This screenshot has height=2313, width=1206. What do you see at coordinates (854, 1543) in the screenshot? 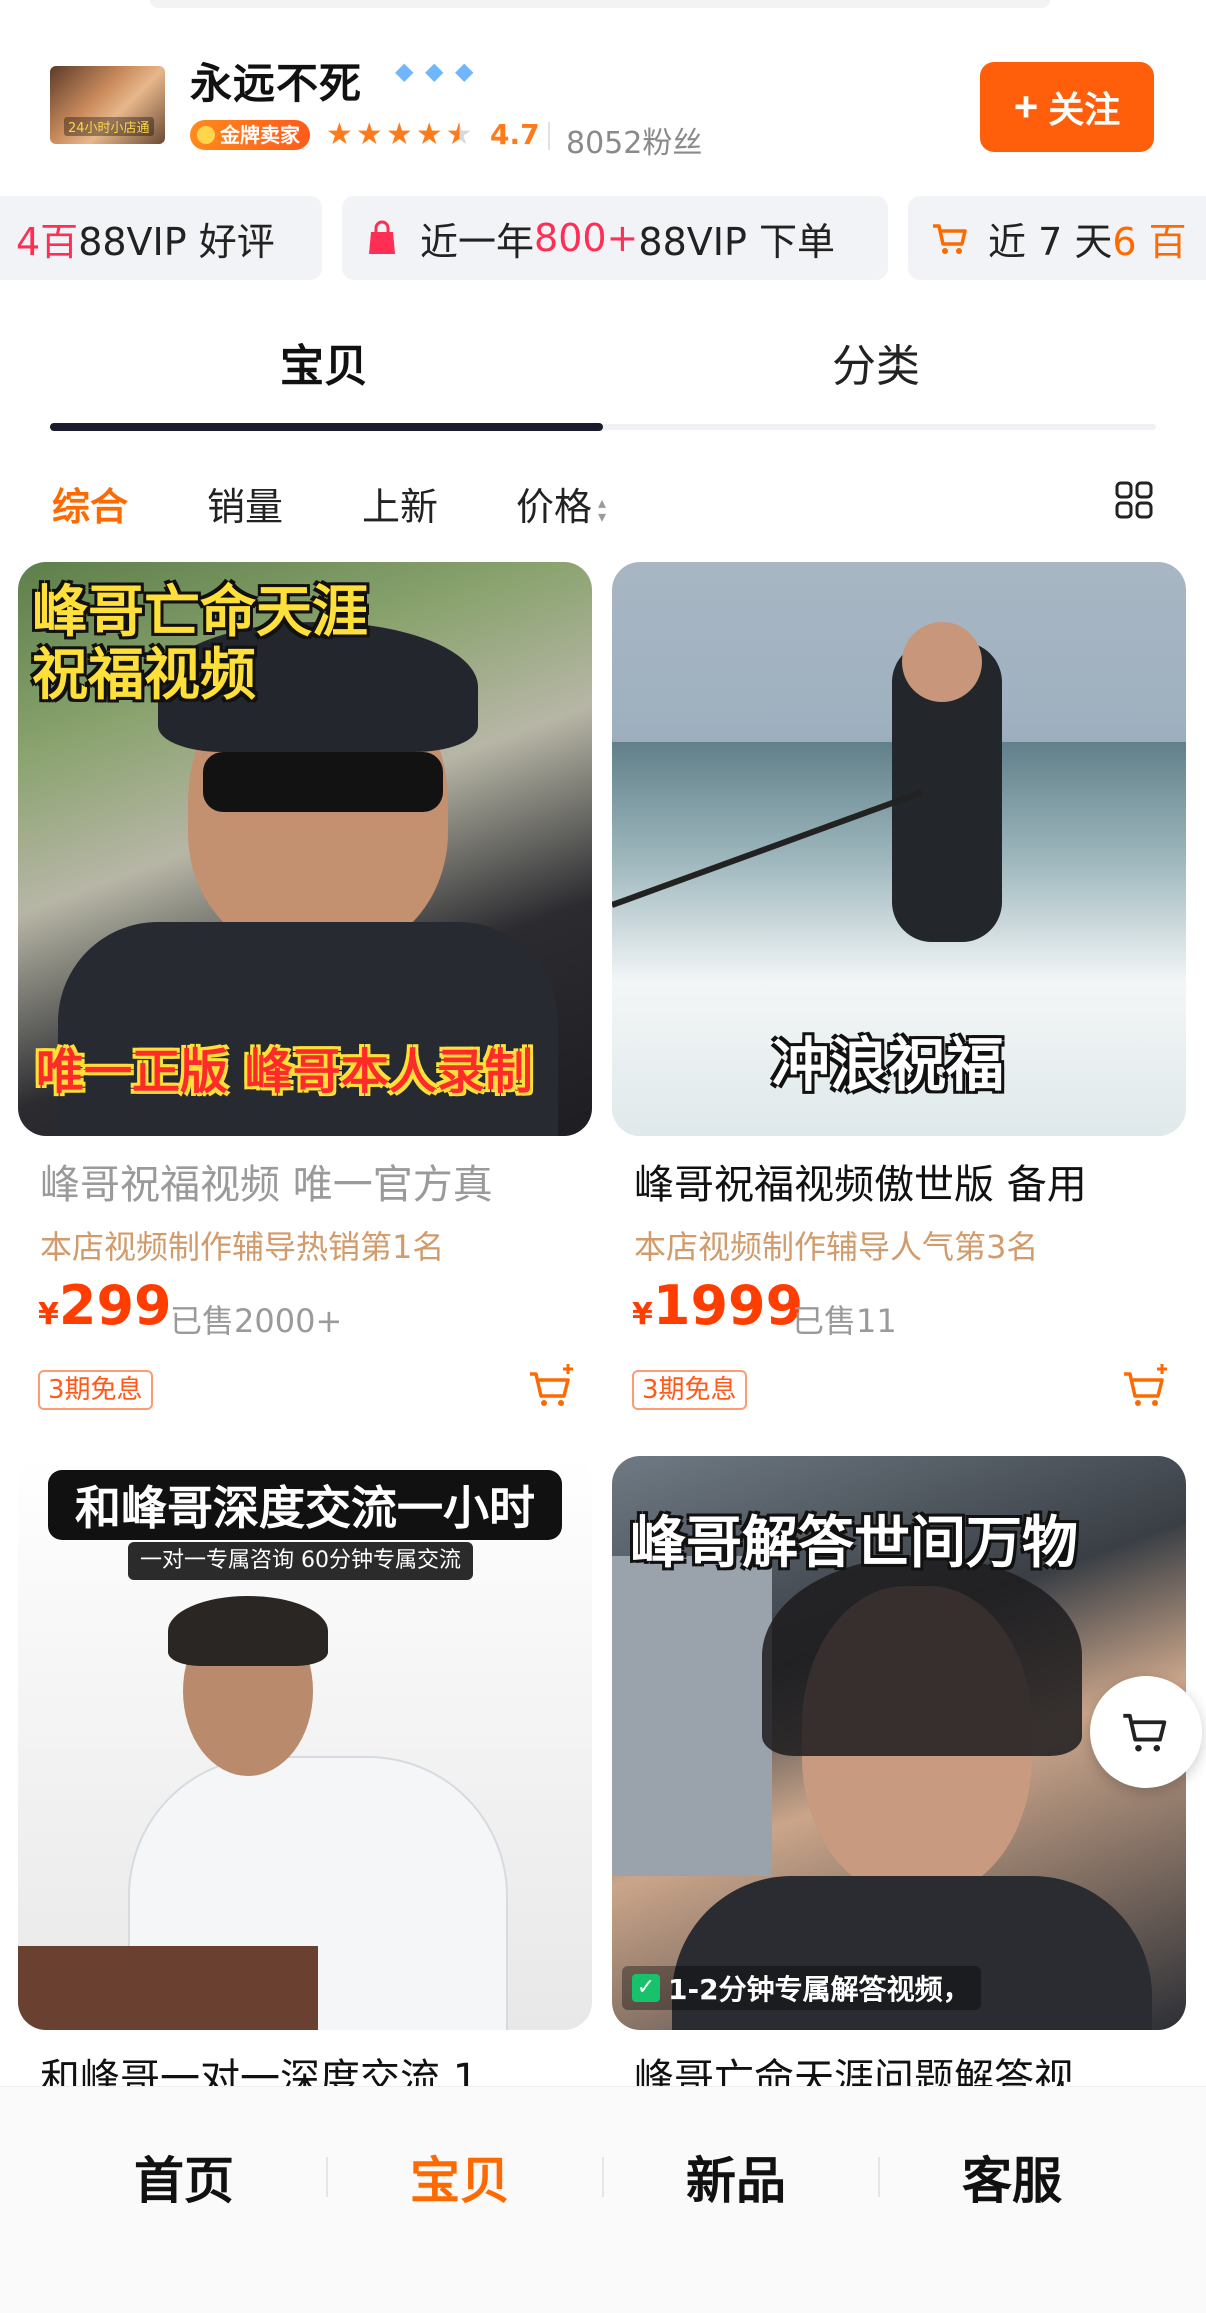
I see `image-caption-top: 峰哥解答世间万物` at bounding box center [854, 1543].